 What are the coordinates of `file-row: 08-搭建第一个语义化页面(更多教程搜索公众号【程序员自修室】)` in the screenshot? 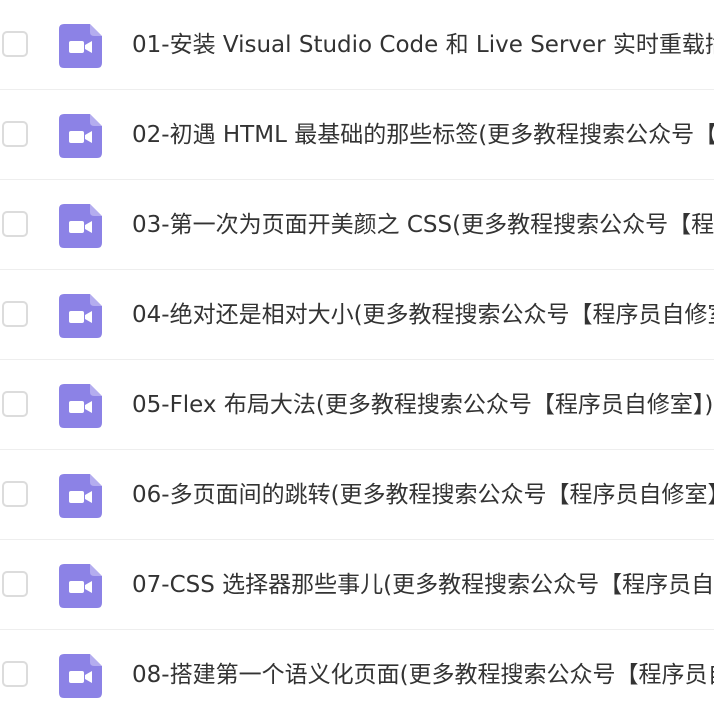 It's located at (357, 673).